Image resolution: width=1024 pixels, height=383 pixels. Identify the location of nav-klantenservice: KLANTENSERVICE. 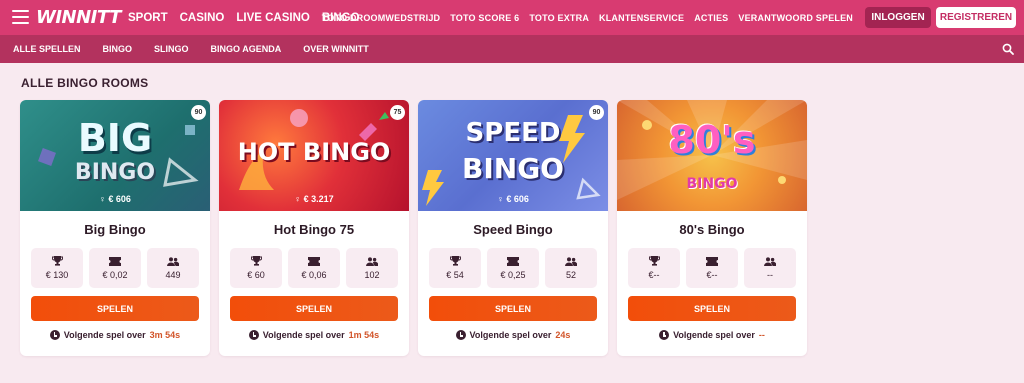
(641, 18).